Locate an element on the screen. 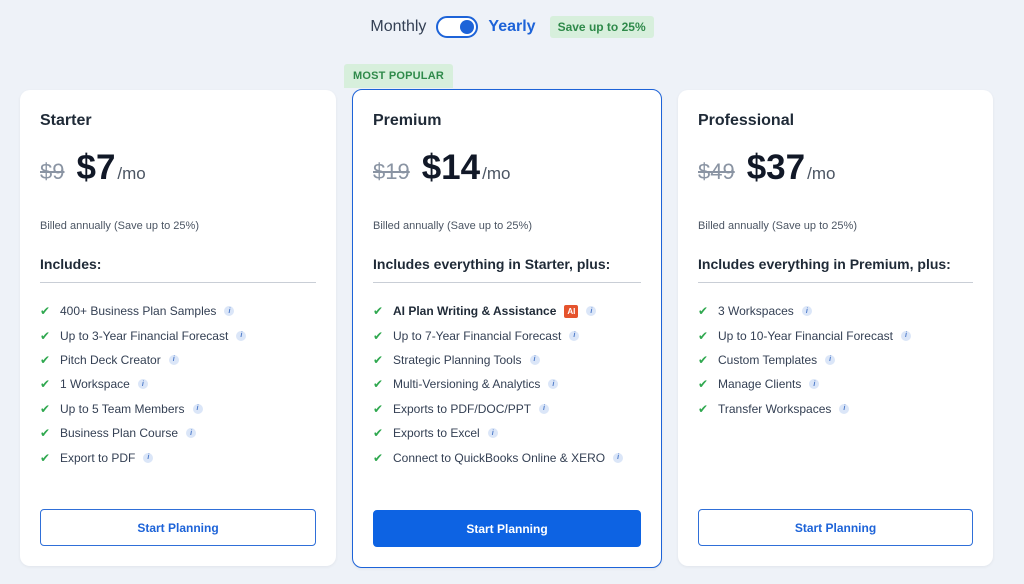  feature-label: Up to 3-Year Financial Forecast is located at coordinates (144, 335).